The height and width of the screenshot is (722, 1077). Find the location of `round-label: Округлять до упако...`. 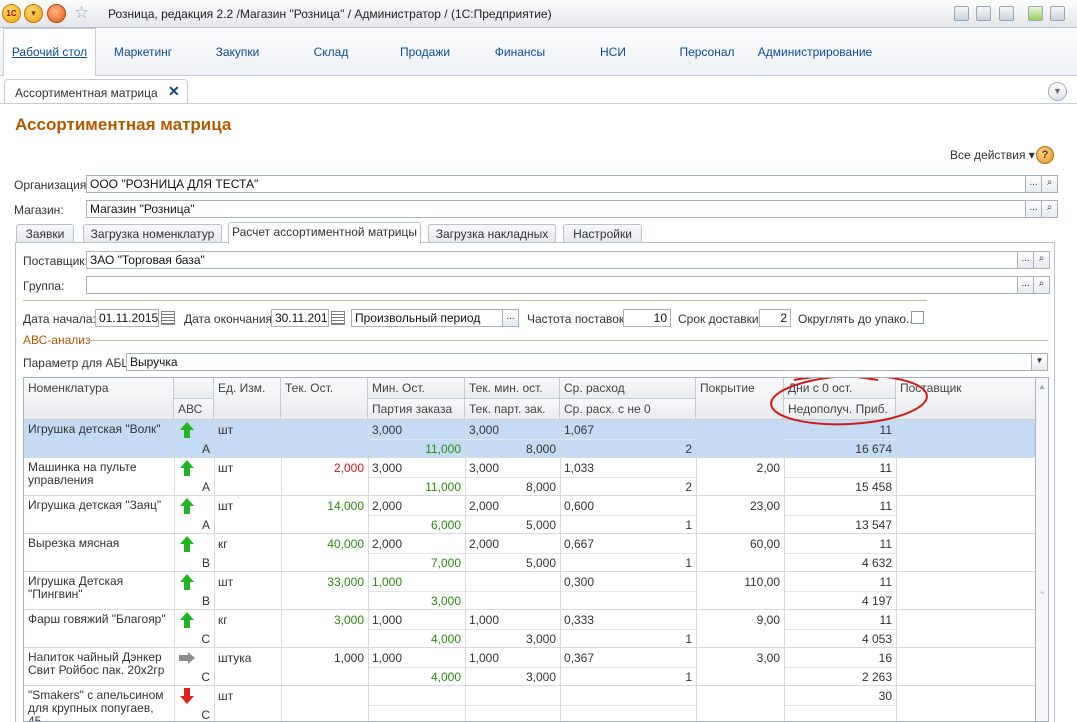

round-label: Округлять до упако... is located at coordinates (857, 319).